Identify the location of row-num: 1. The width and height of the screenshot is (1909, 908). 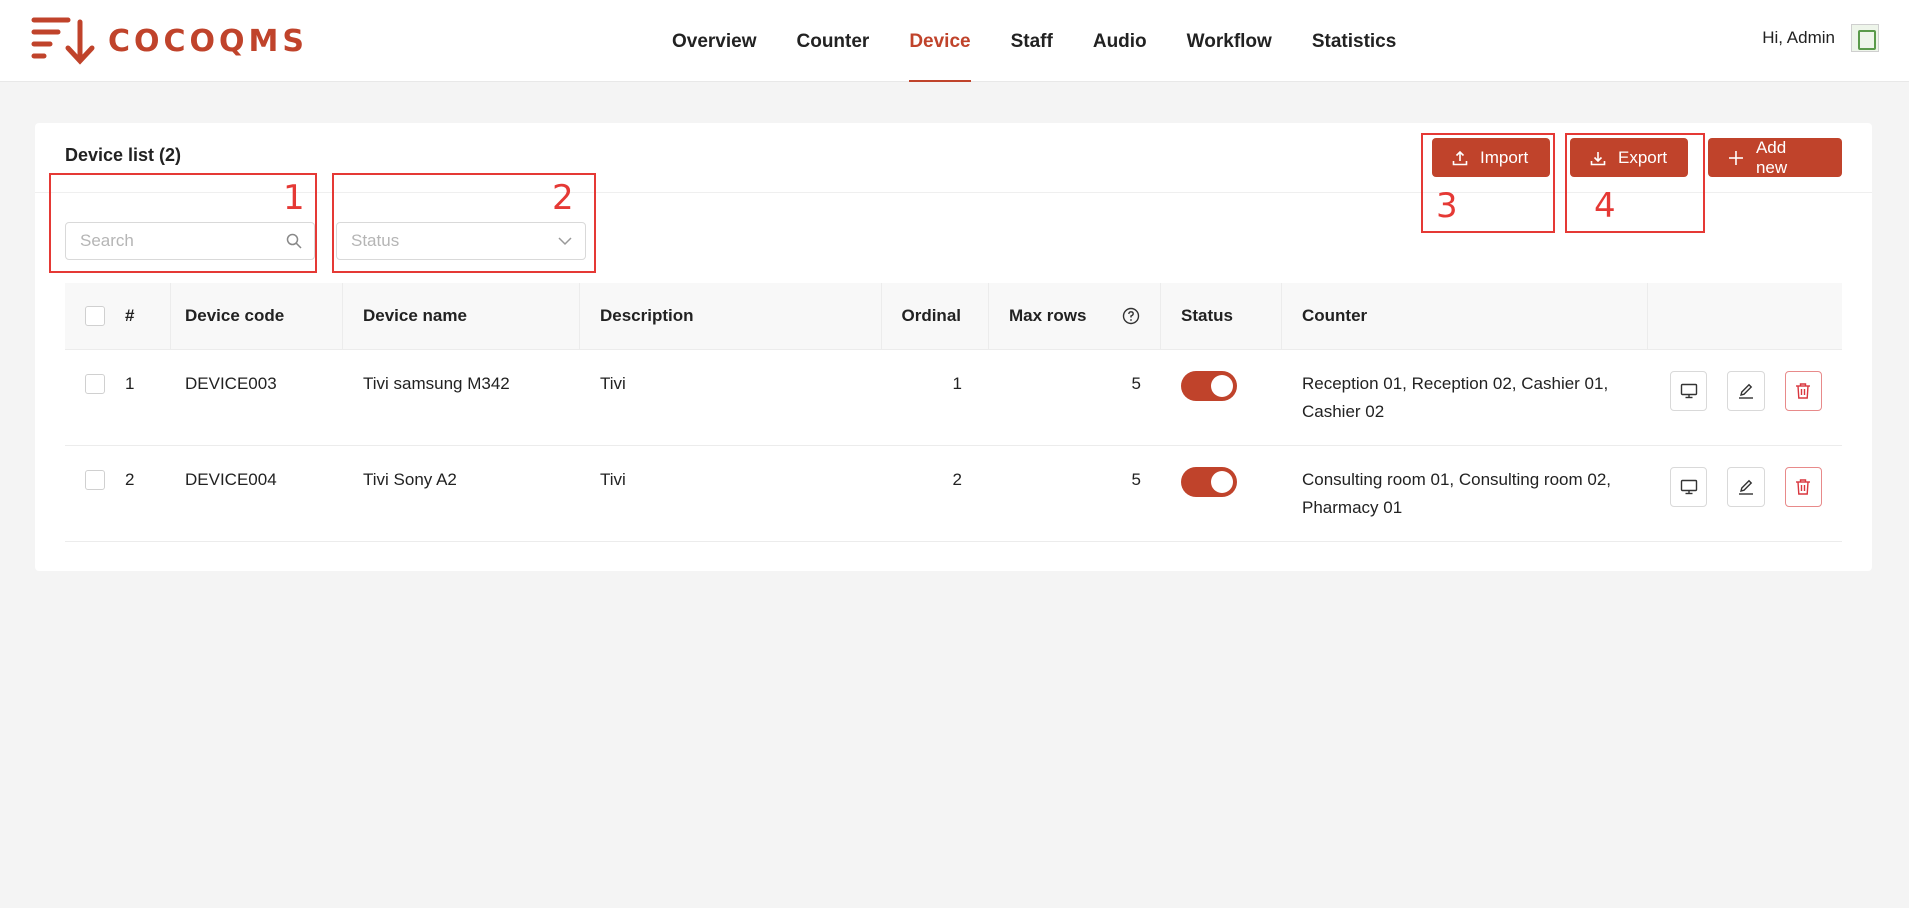
(130, 383).